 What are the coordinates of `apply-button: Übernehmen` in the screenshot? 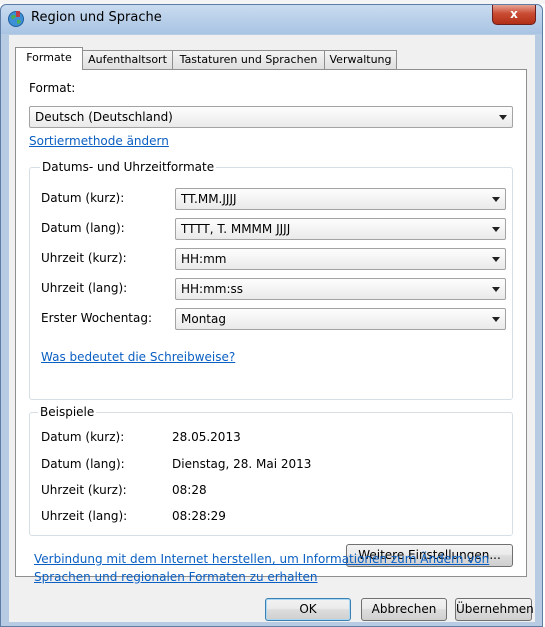 It's located at (494, 609).